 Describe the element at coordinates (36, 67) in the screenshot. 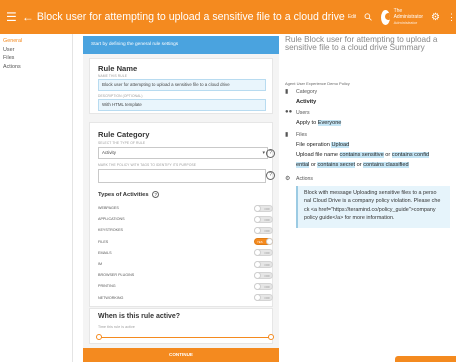

I see `nav-item-actions: Actions` at that location.